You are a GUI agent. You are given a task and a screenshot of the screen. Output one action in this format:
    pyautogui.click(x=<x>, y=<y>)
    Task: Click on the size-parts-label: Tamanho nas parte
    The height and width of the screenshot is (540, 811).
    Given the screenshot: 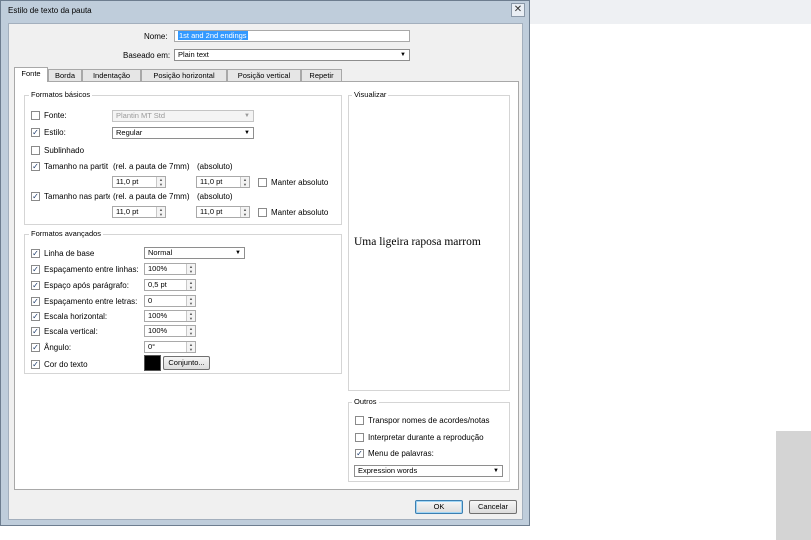 What is the action you would take?
    pyautogui.click(x=77, y=196)
    